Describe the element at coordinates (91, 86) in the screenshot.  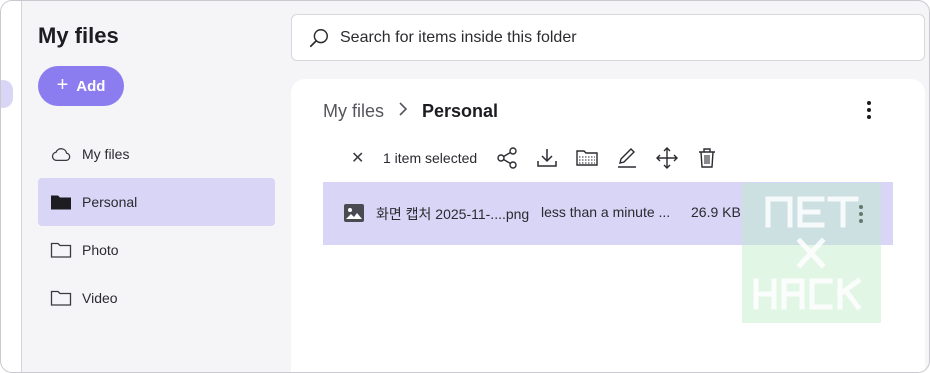
I see `add-button-label: Add` at that location.